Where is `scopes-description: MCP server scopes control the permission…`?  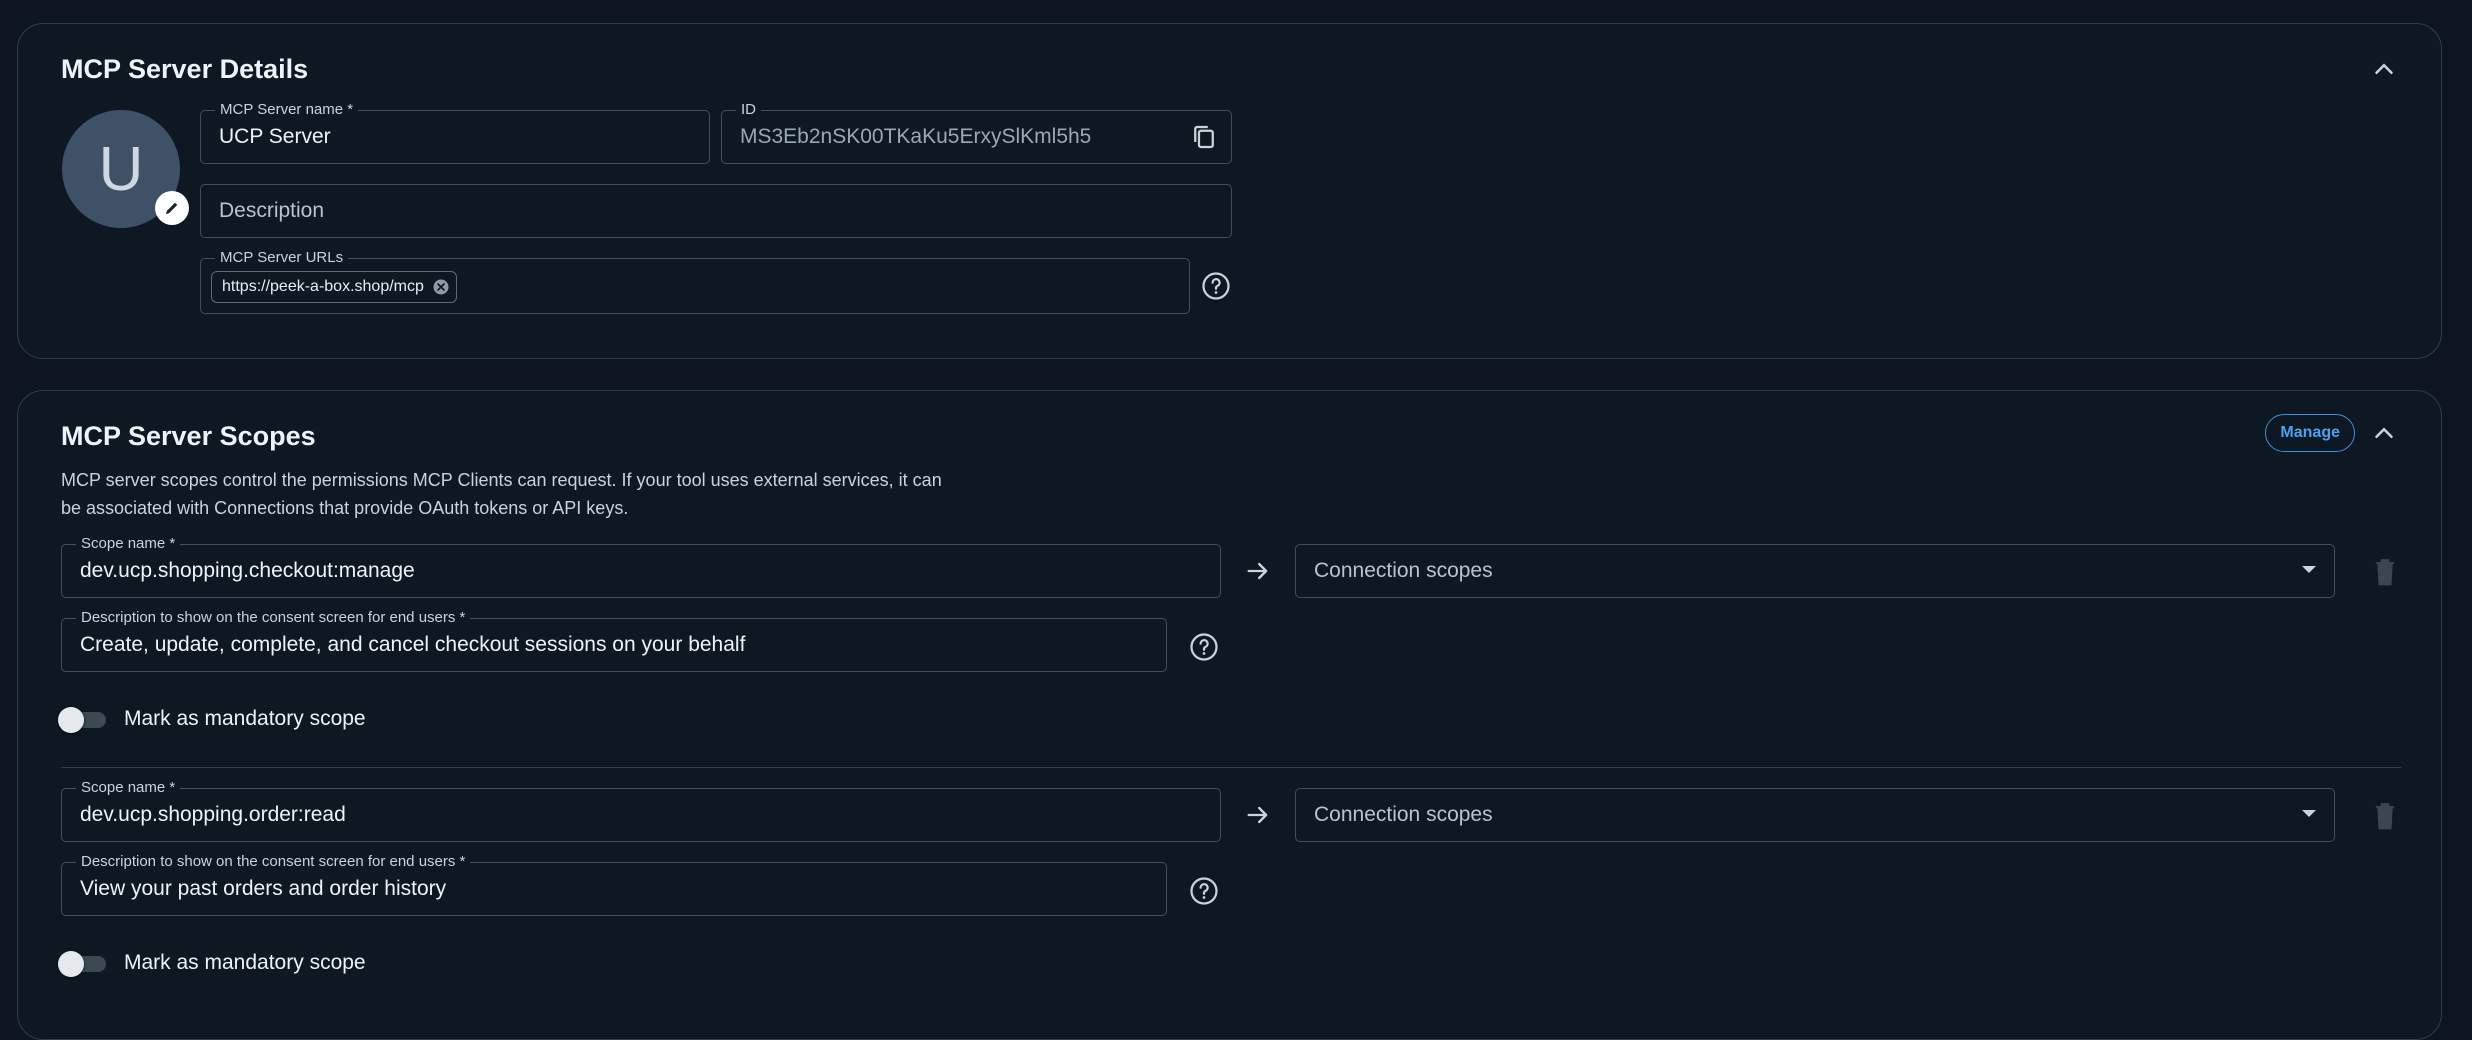
scopes-description: MCP server scopes control the permission… is located at coordinates (501, 494).